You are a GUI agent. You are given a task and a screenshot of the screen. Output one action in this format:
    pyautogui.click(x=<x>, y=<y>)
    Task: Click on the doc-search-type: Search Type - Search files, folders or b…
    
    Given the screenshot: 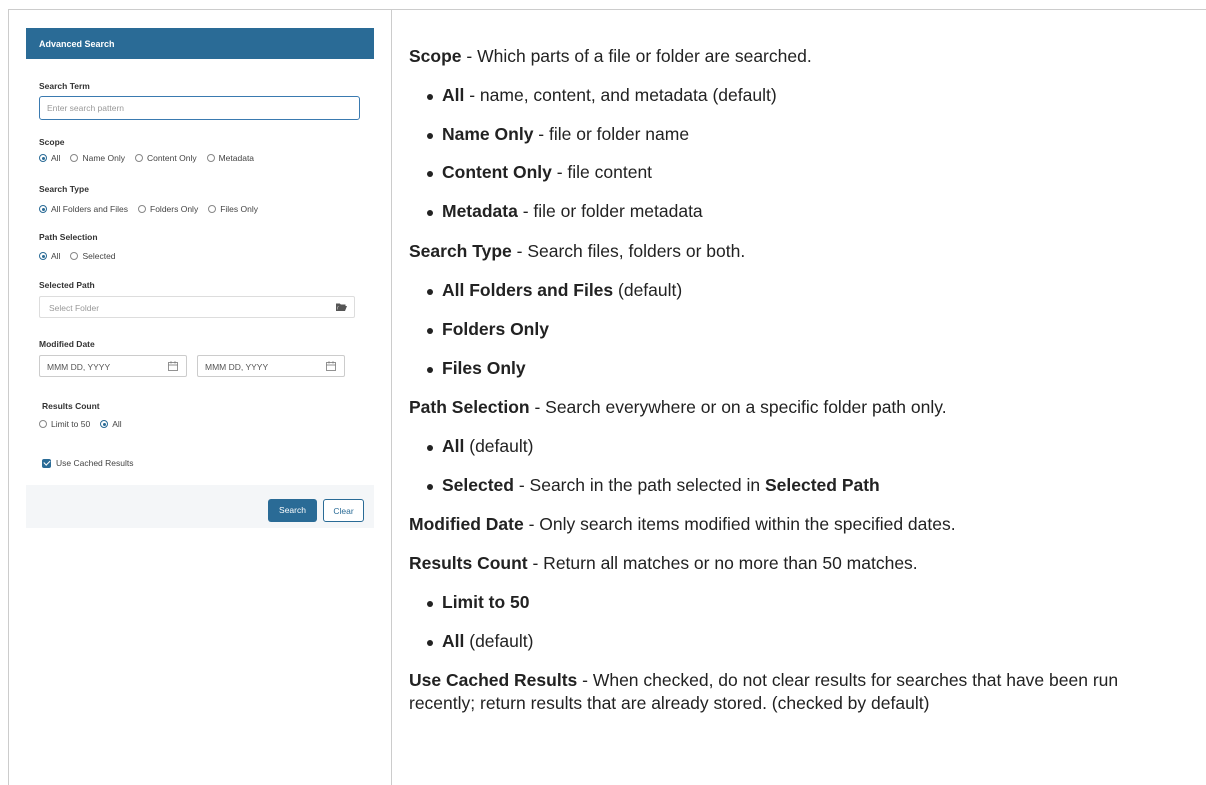 What is the action you would take?
    pyautogui.click(x=577, y=251)
    